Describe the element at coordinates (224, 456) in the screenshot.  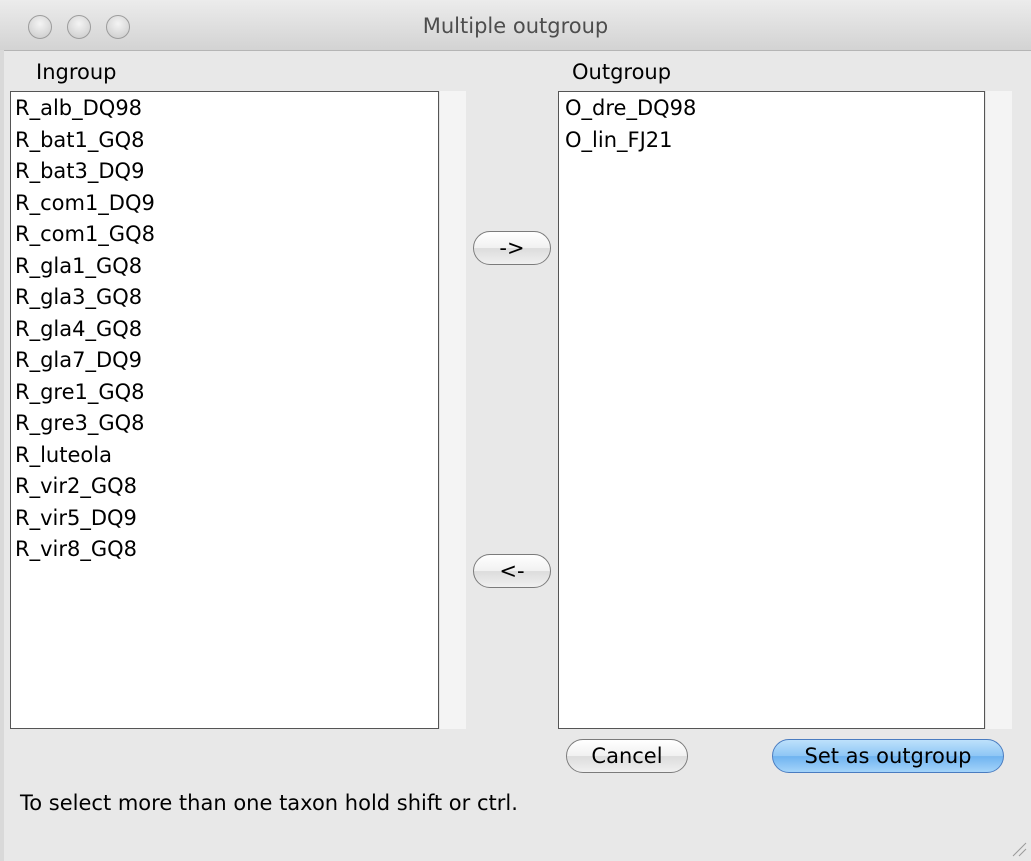
I see `ingroup-list-item: R_luteola` at that location.